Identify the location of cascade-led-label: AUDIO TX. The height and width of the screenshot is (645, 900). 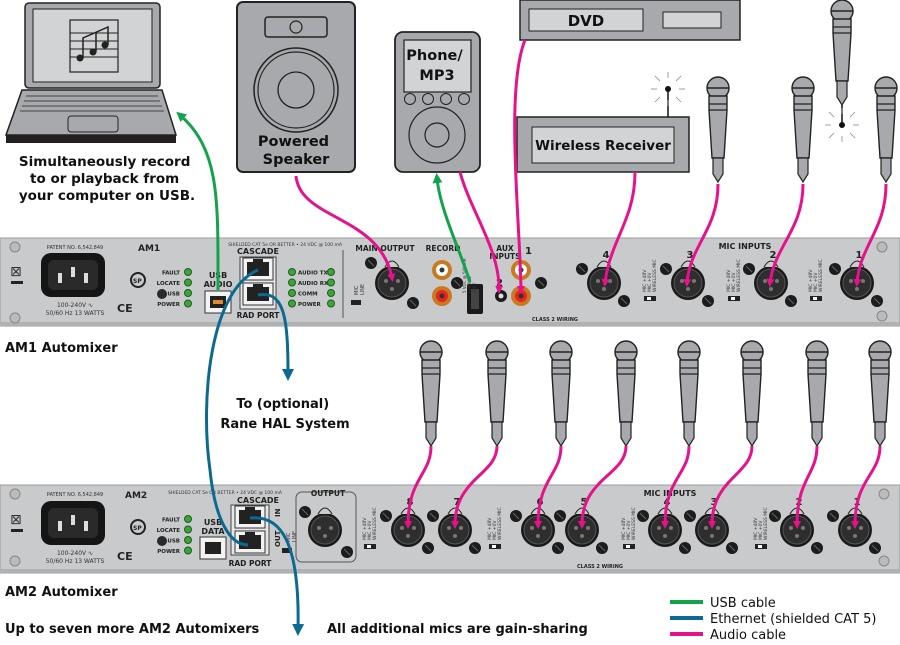
(313, 274).